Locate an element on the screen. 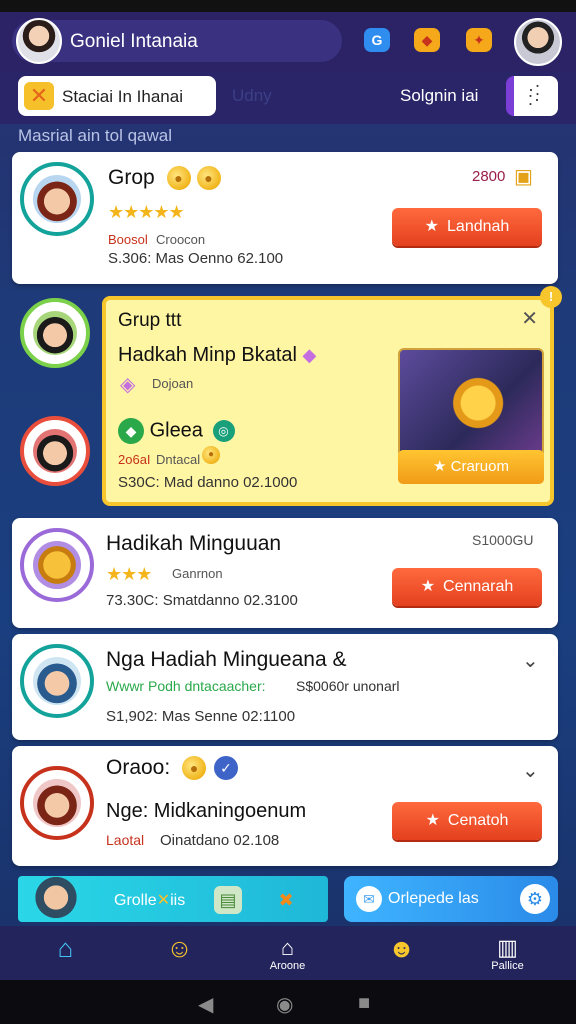 This screenshot has width=576, height=1024. grid-menu-button: ·::· is located at coordinates (532, 96).